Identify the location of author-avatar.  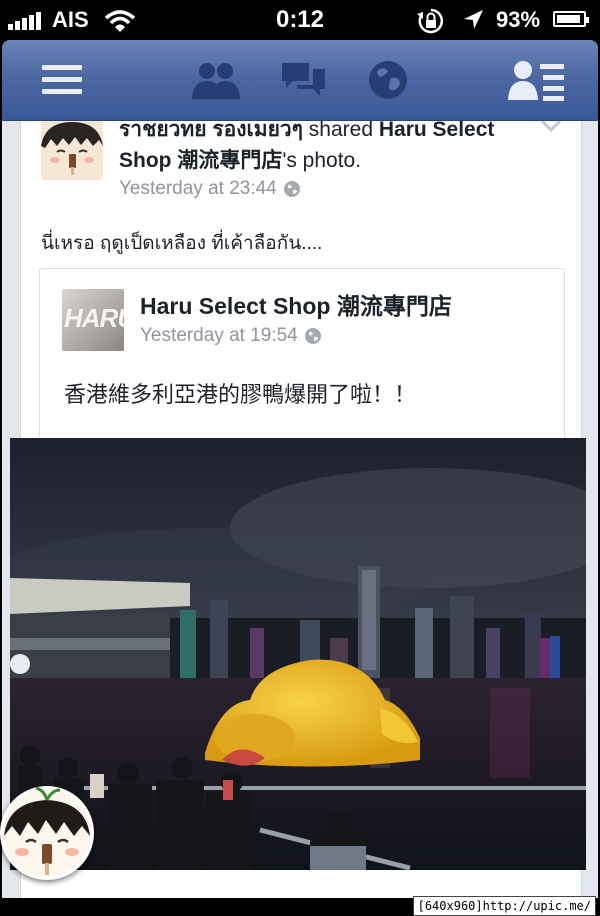
(72, 150).